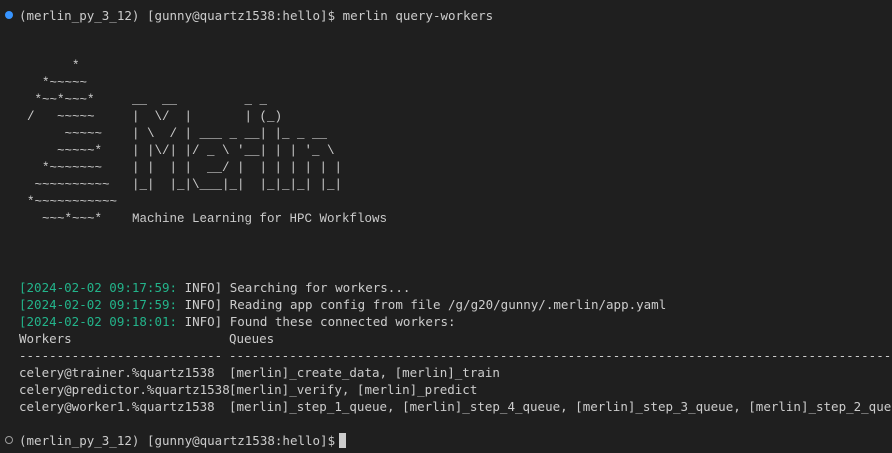  What do you see at coordinates (98, 321) in the screenshot?
I see `log-timestamp: [2024-02-02 09:18:01:` at bounding box center [98, 321].